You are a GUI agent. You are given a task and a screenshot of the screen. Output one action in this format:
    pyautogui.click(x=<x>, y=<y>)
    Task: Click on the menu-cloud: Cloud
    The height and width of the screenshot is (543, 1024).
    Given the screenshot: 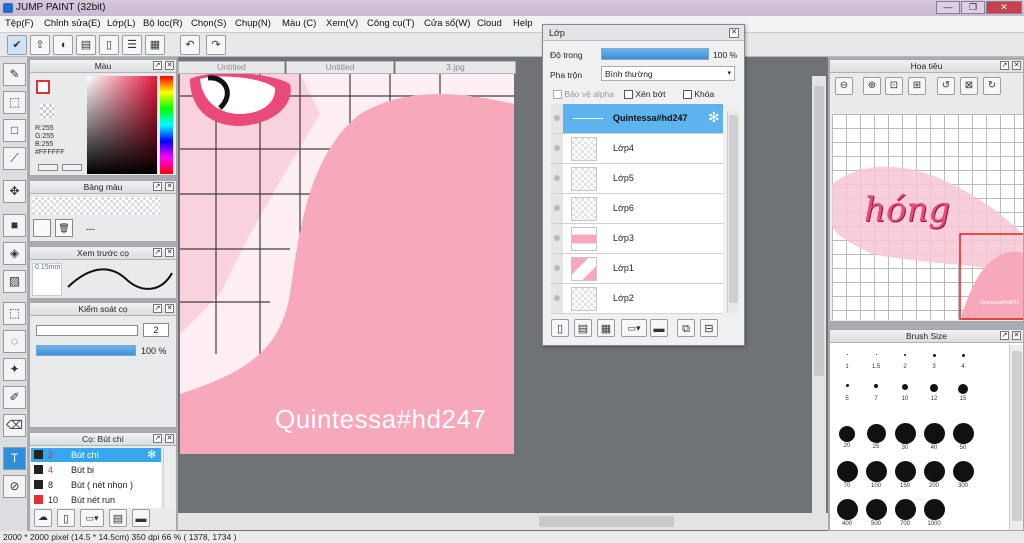 What is the action you would take?
    pyautogui.click(x=489, y=23)
    